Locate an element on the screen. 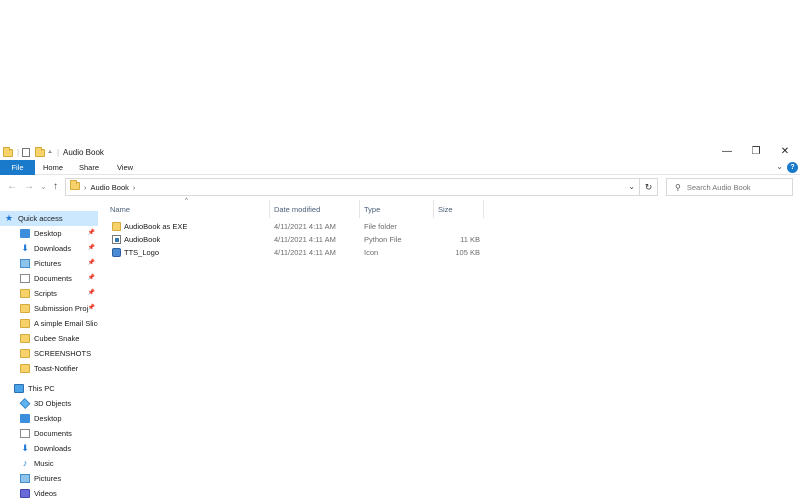 Image resolution: width=800 pixels, height=500 pixels. navigation-bar: ← → ⌄ ↑ › Audio Book › ⌄ ↻ ⚲ is located at coordinates (400, 187).